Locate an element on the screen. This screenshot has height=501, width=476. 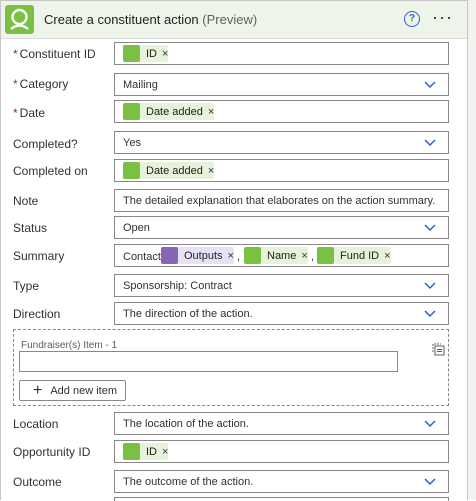
category-label: * Category is located at coordinates (40, 84).